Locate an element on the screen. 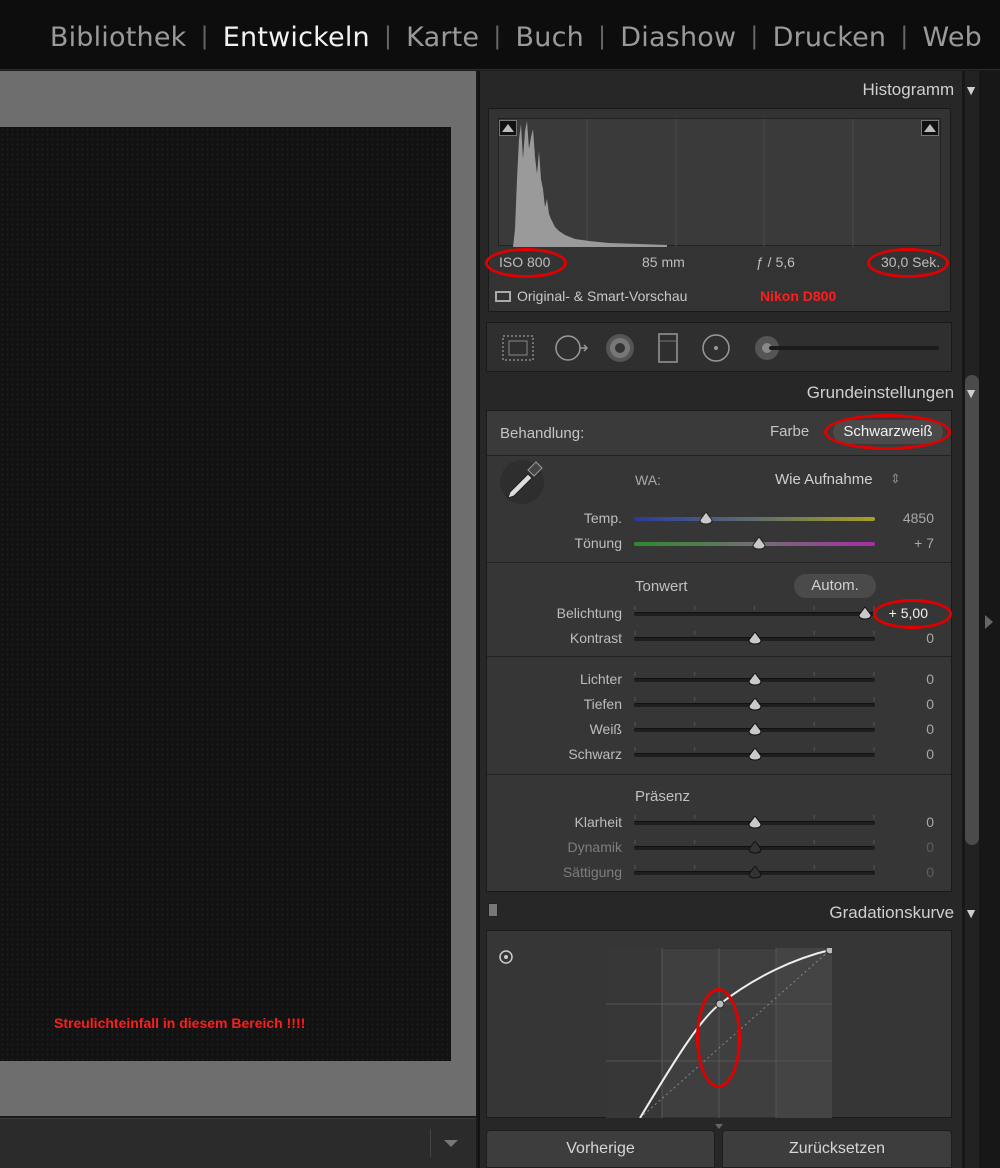 The height and width of the screenshot is (1168, 1000). treatment-bw-option: Schwarzweiß is located at coordinates (888, 432).